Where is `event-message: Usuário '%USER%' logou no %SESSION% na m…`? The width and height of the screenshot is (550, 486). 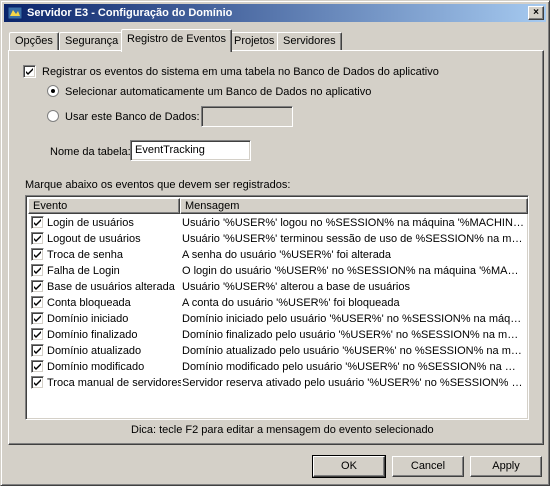
event-message: Usuário '%USER%' logou no %SESSION% na m… is located at coordinates (353, 223).